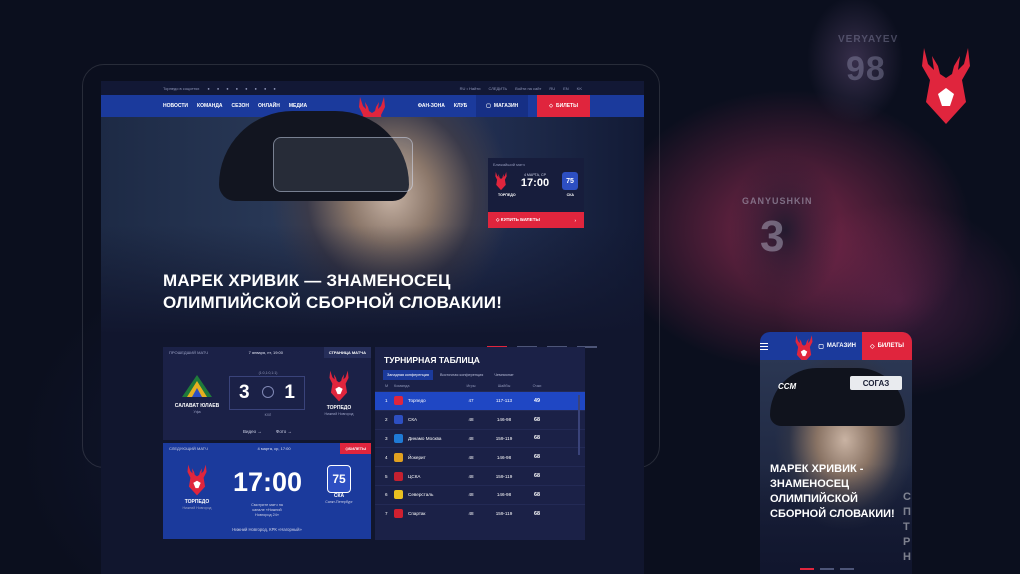 This screenshot has height=574, width=1020. I want to click on col-games: Игры, so click(471, 386).